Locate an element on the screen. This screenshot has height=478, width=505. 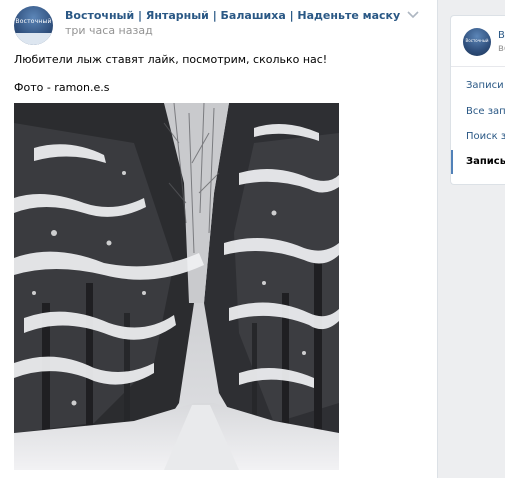
group-avatar: Восточный is located at coordinates (33, 25).